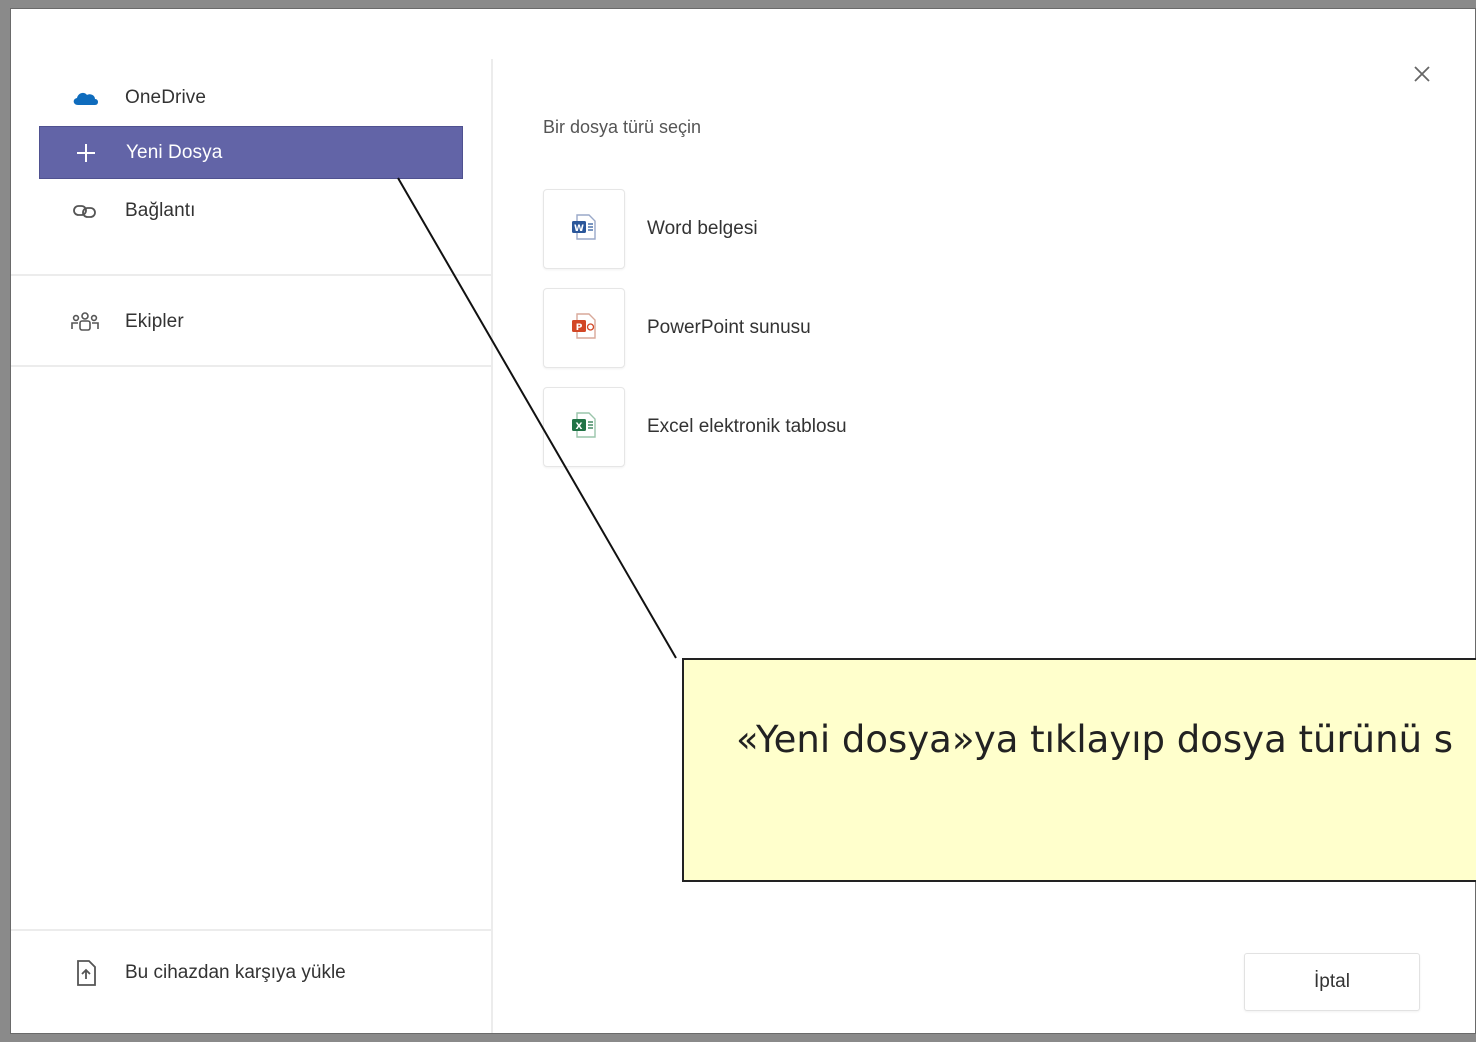  I want to click on upload-icon, so click(86, 973).